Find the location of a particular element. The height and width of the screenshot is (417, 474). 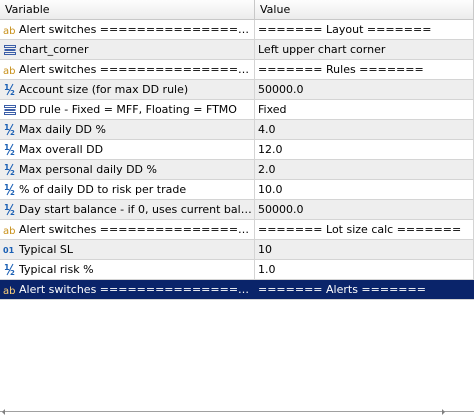

variable-name: Max daily DD % is located at coordinates (62, 129).